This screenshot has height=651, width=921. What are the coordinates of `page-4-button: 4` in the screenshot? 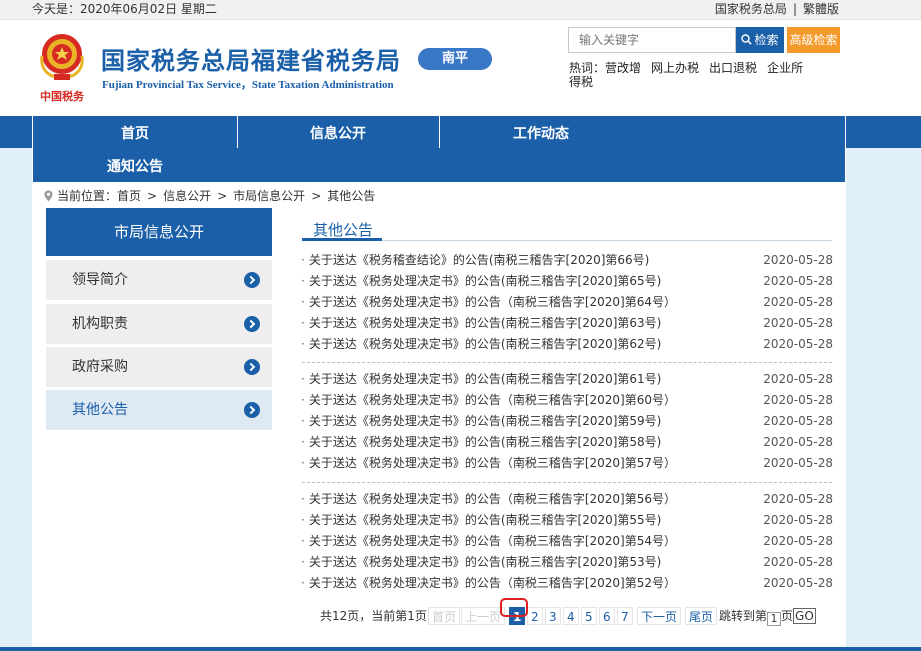 It's located at (571, 616).